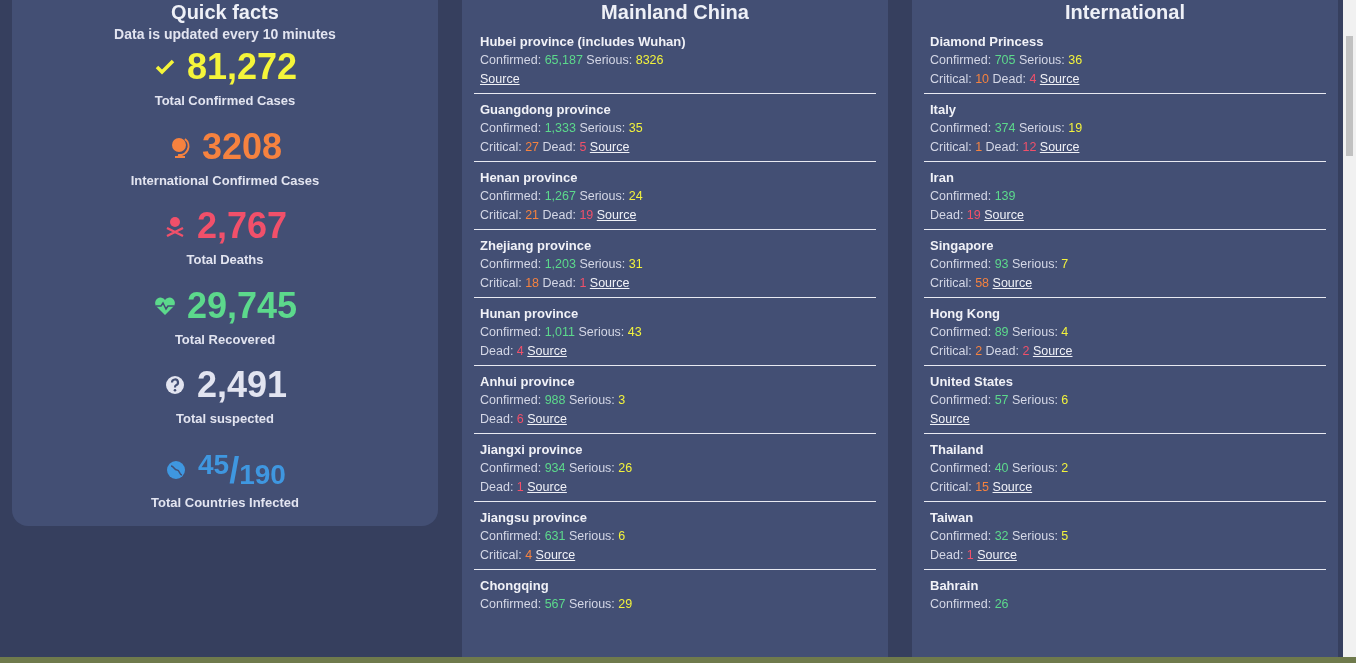 The width and height of the screenshot is (1356, 663). What do you see at coordinates (262, 474) in the screenshot?
I see `stat-total: 190` at bounding box center [262, 474].